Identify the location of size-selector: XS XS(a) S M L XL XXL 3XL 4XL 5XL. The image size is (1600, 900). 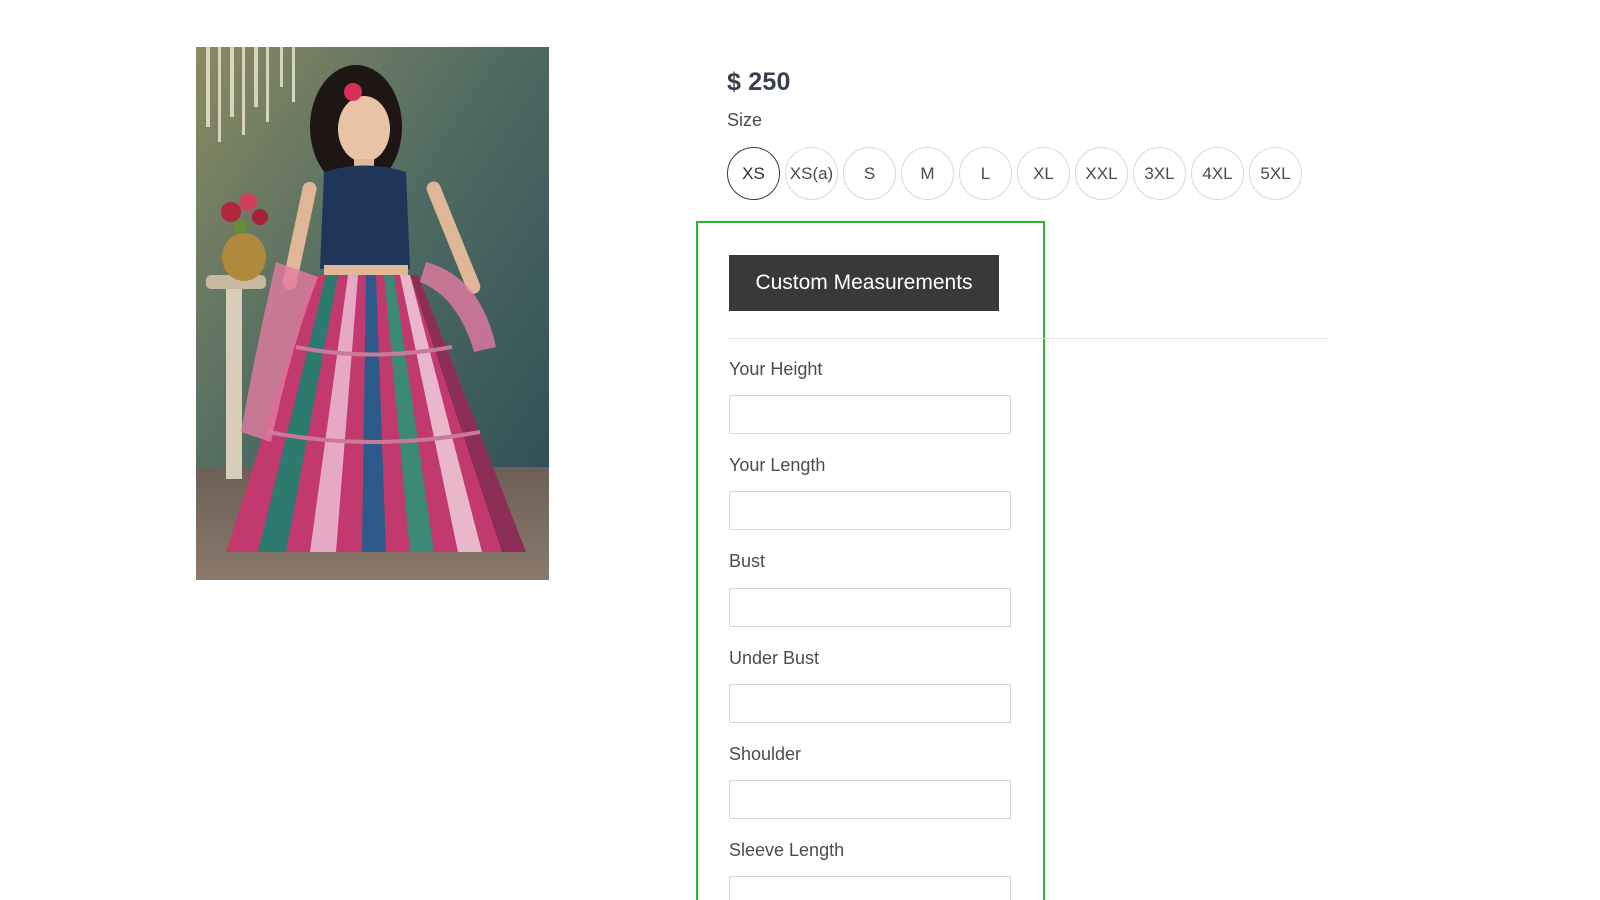
(1014, 173).